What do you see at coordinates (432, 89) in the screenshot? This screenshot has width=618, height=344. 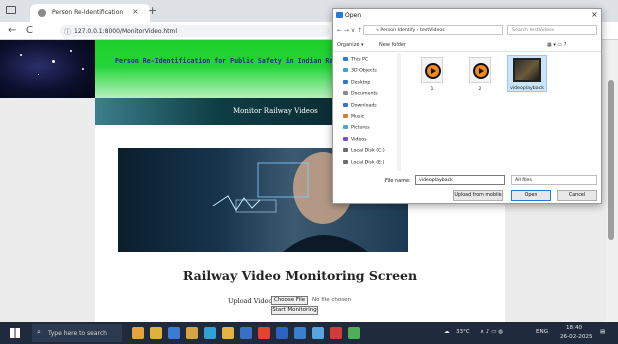 I see `file-name: 1` at bounding box center [432, 89].